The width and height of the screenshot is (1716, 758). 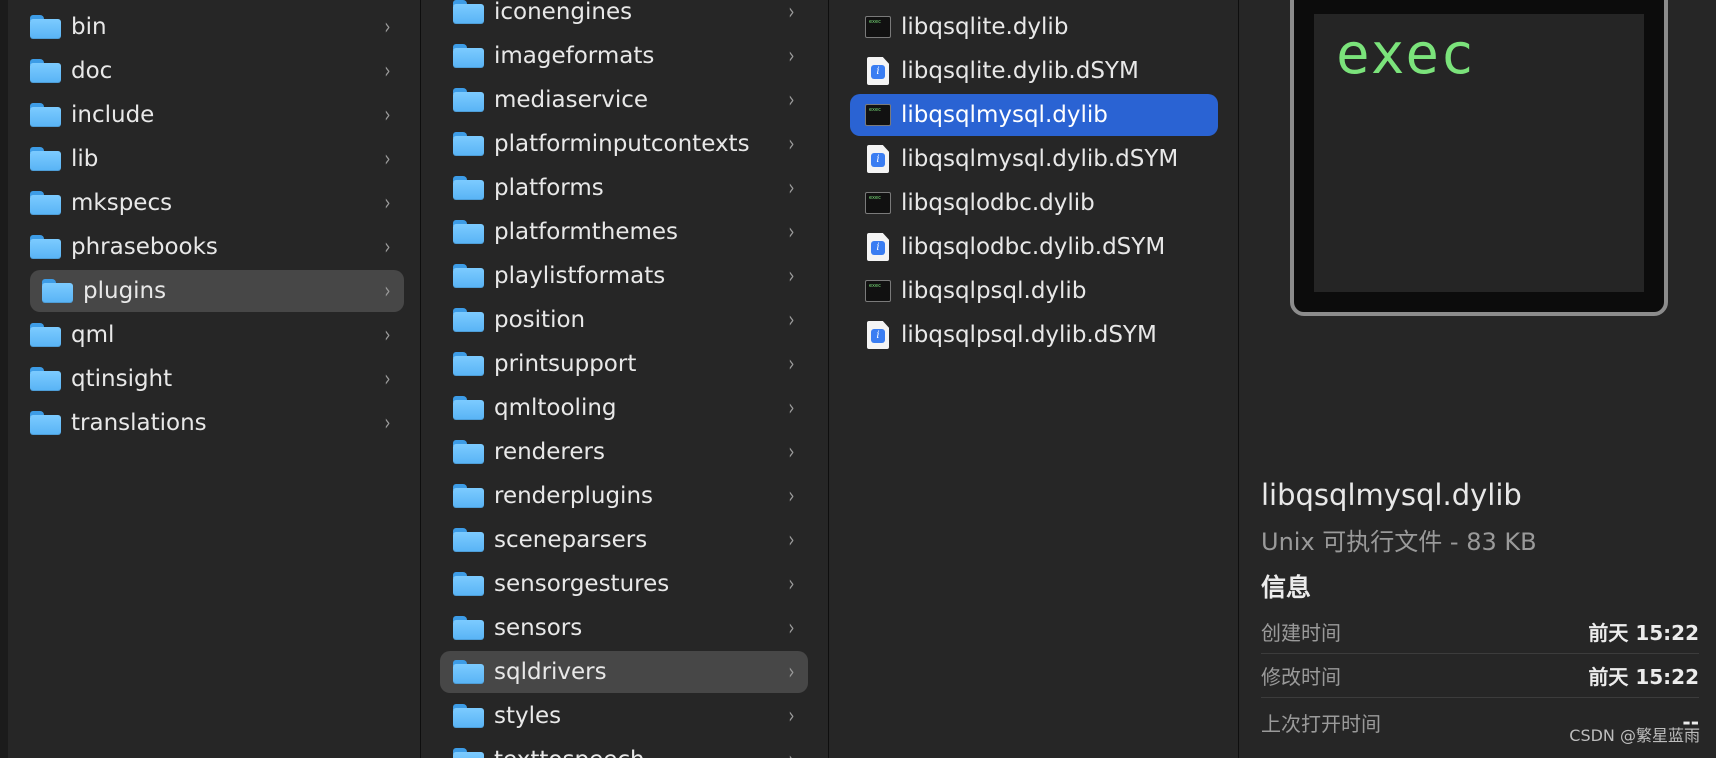 What do you see at coordinates (630, 144) in the screenshot?
I see `folder-row-platforminputcontexts: platforminputcontexts ›` at bounding box center [630, 144].